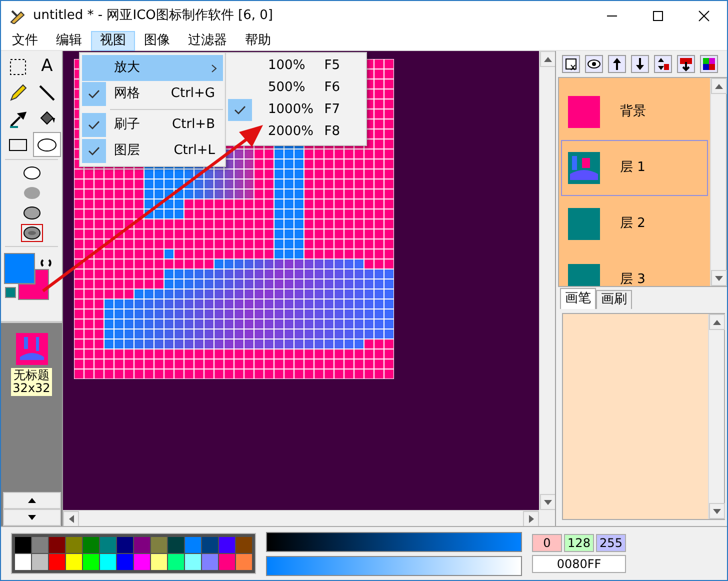 The height and width of the screenshot is (581, 728). Describe the element at coordinates (113, 40) in the screenshot. I see `menu-item: 视图` at that location.